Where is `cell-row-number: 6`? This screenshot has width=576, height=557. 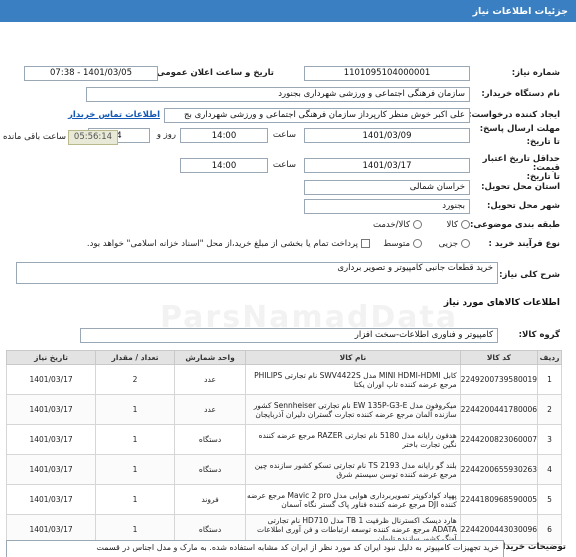 cell-row-number: 6 is located at coordinates (549, 529).